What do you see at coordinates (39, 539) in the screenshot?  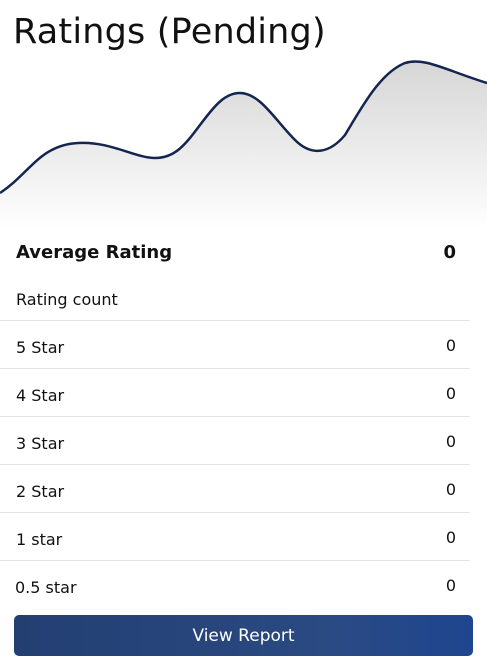 I see `rating-row-label: 1 star` at bounding box center [39, 539].